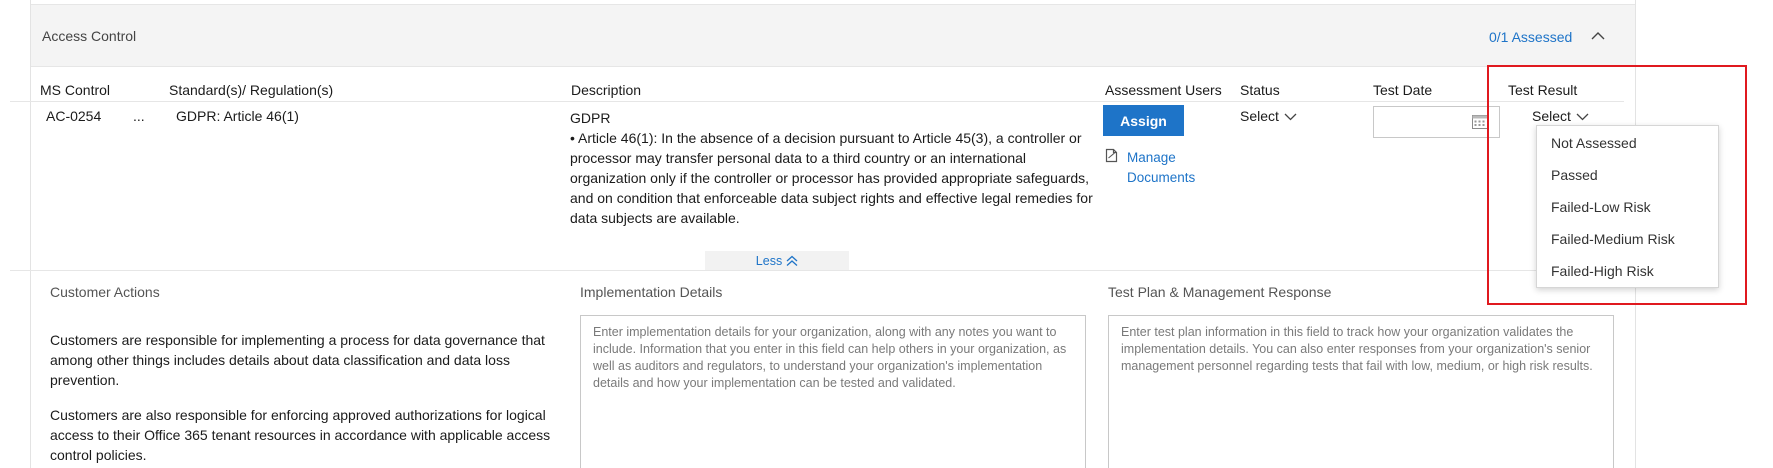 The width and height of the screenshot is (1773, 468). What do you see at coordinates (1151, 157) in the screenshot?
I see `manage-documents-line1: Manage` at bounding box center [1151, 157].